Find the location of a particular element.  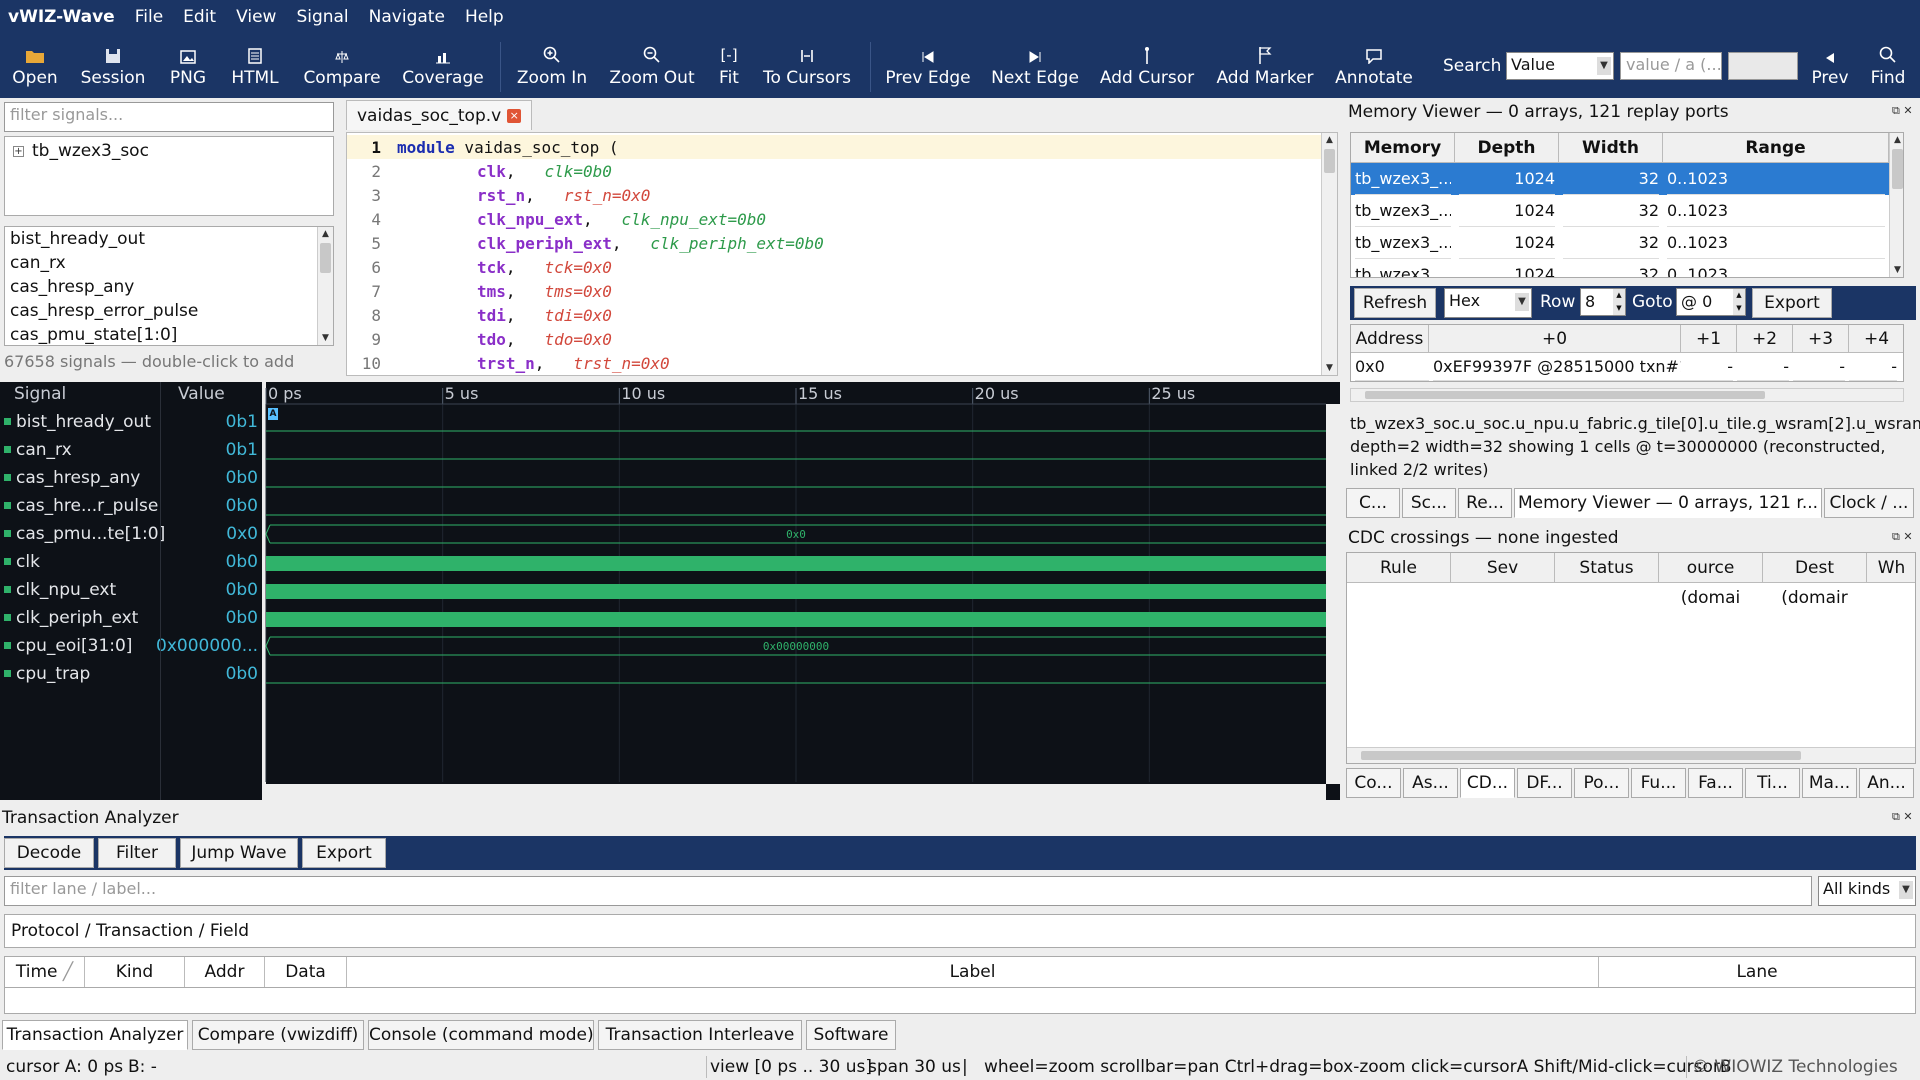

add-cursor-button: Add Cursor is located at coordinates (1147, 66).